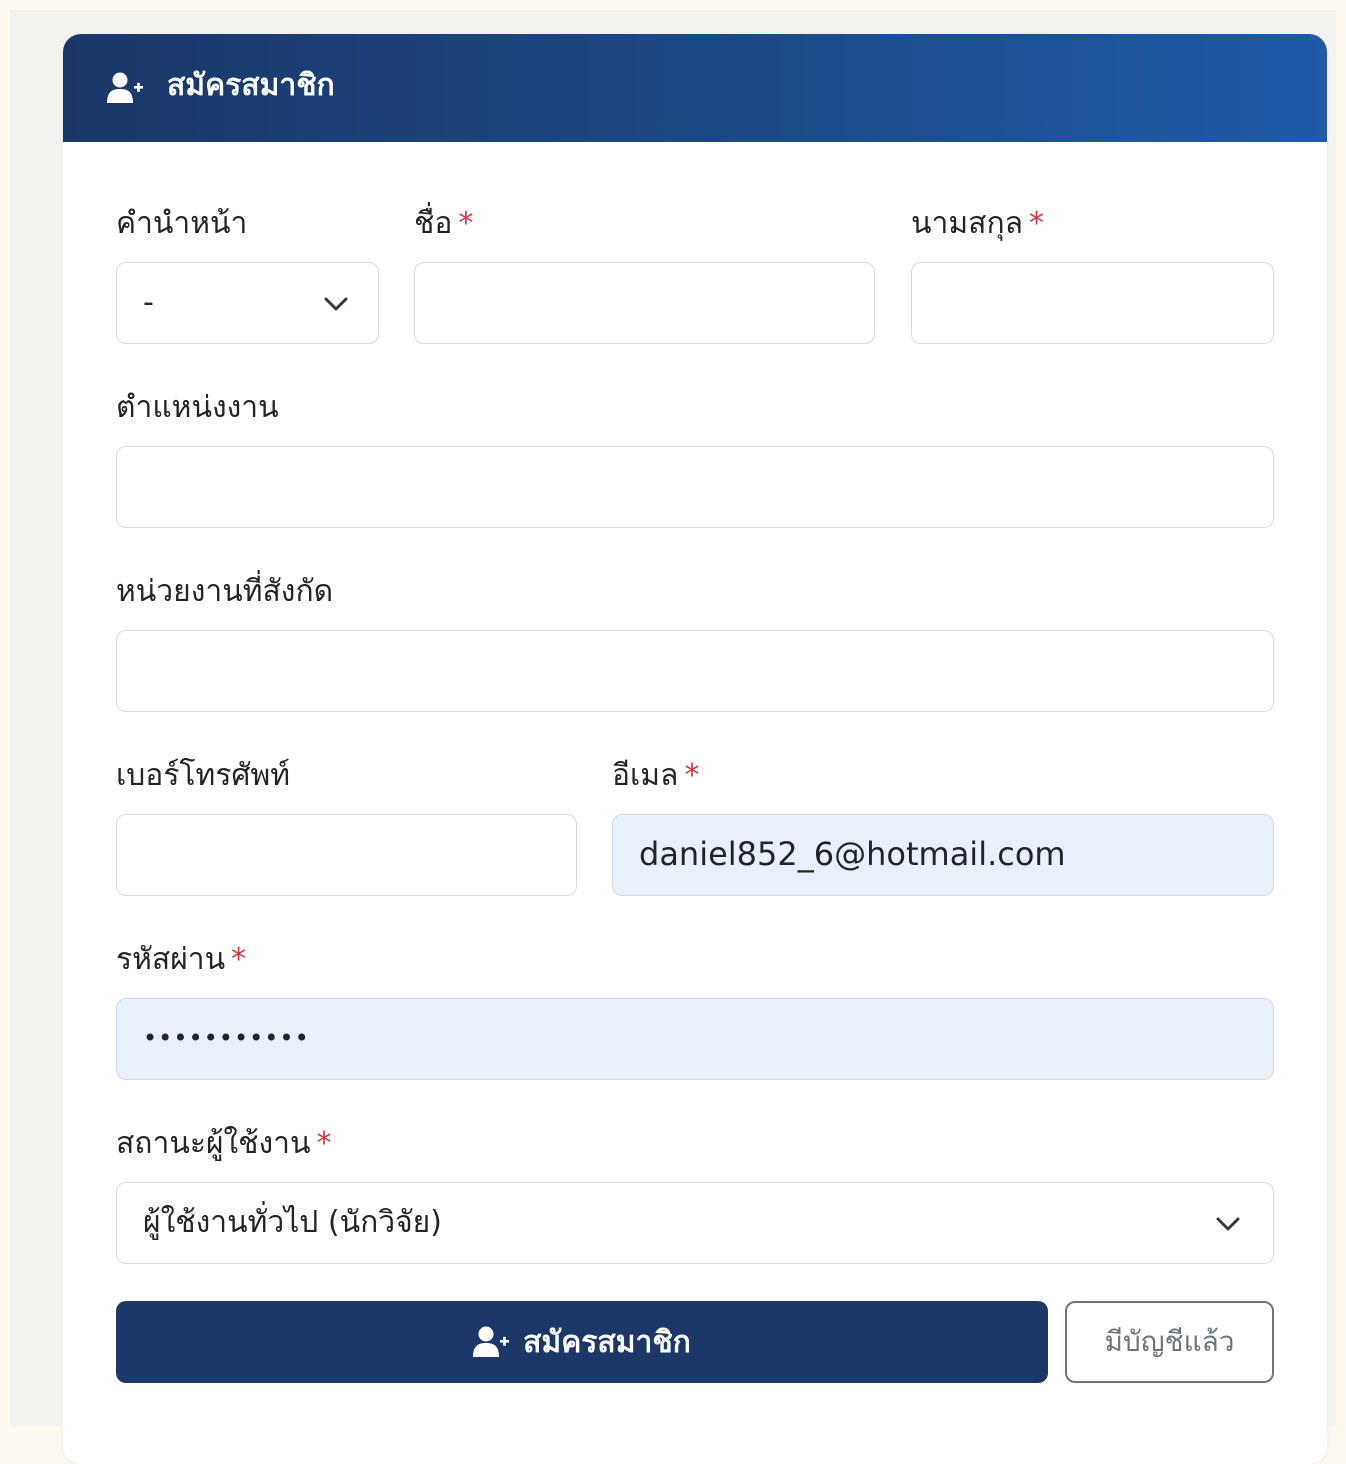 This screenshot has width=1346, height=1464. I want to click on prefix-label-text: คำนำหน้า, so click(182, 223).